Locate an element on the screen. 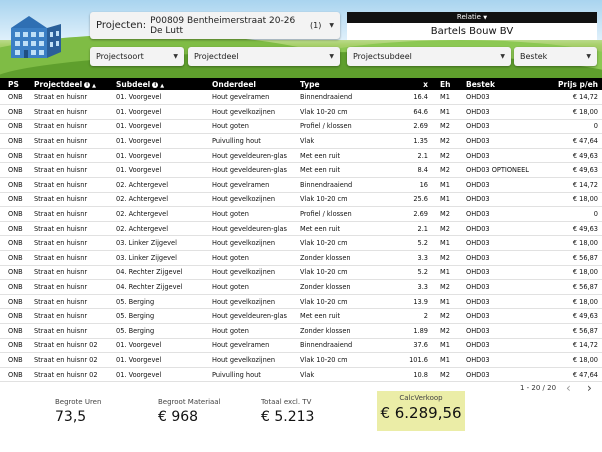  summary-calcverkoop: CalcVerkoop € 6.289,56 is located at coordinates (421, 411).